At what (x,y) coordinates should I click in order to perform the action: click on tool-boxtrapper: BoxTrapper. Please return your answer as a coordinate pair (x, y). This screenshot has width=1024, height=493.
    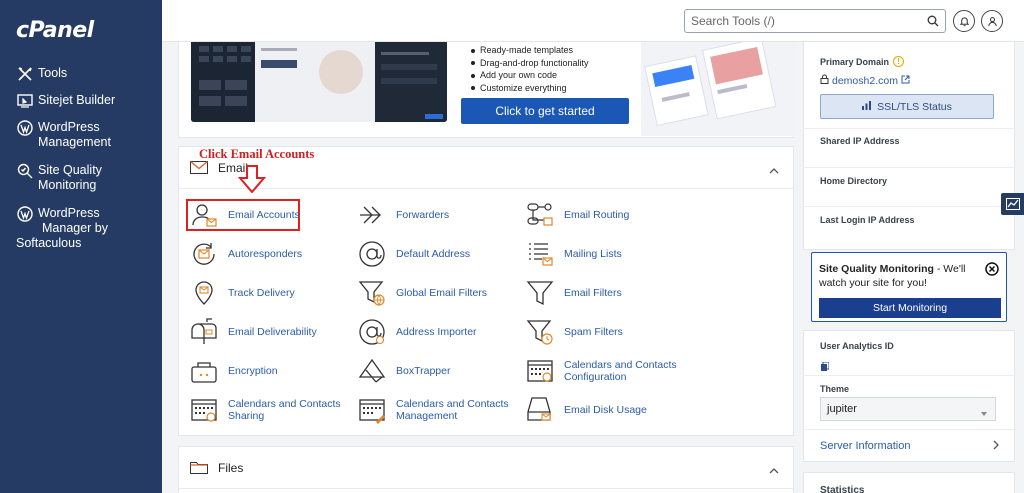
    Looking at the image, I should click on (404, 371).